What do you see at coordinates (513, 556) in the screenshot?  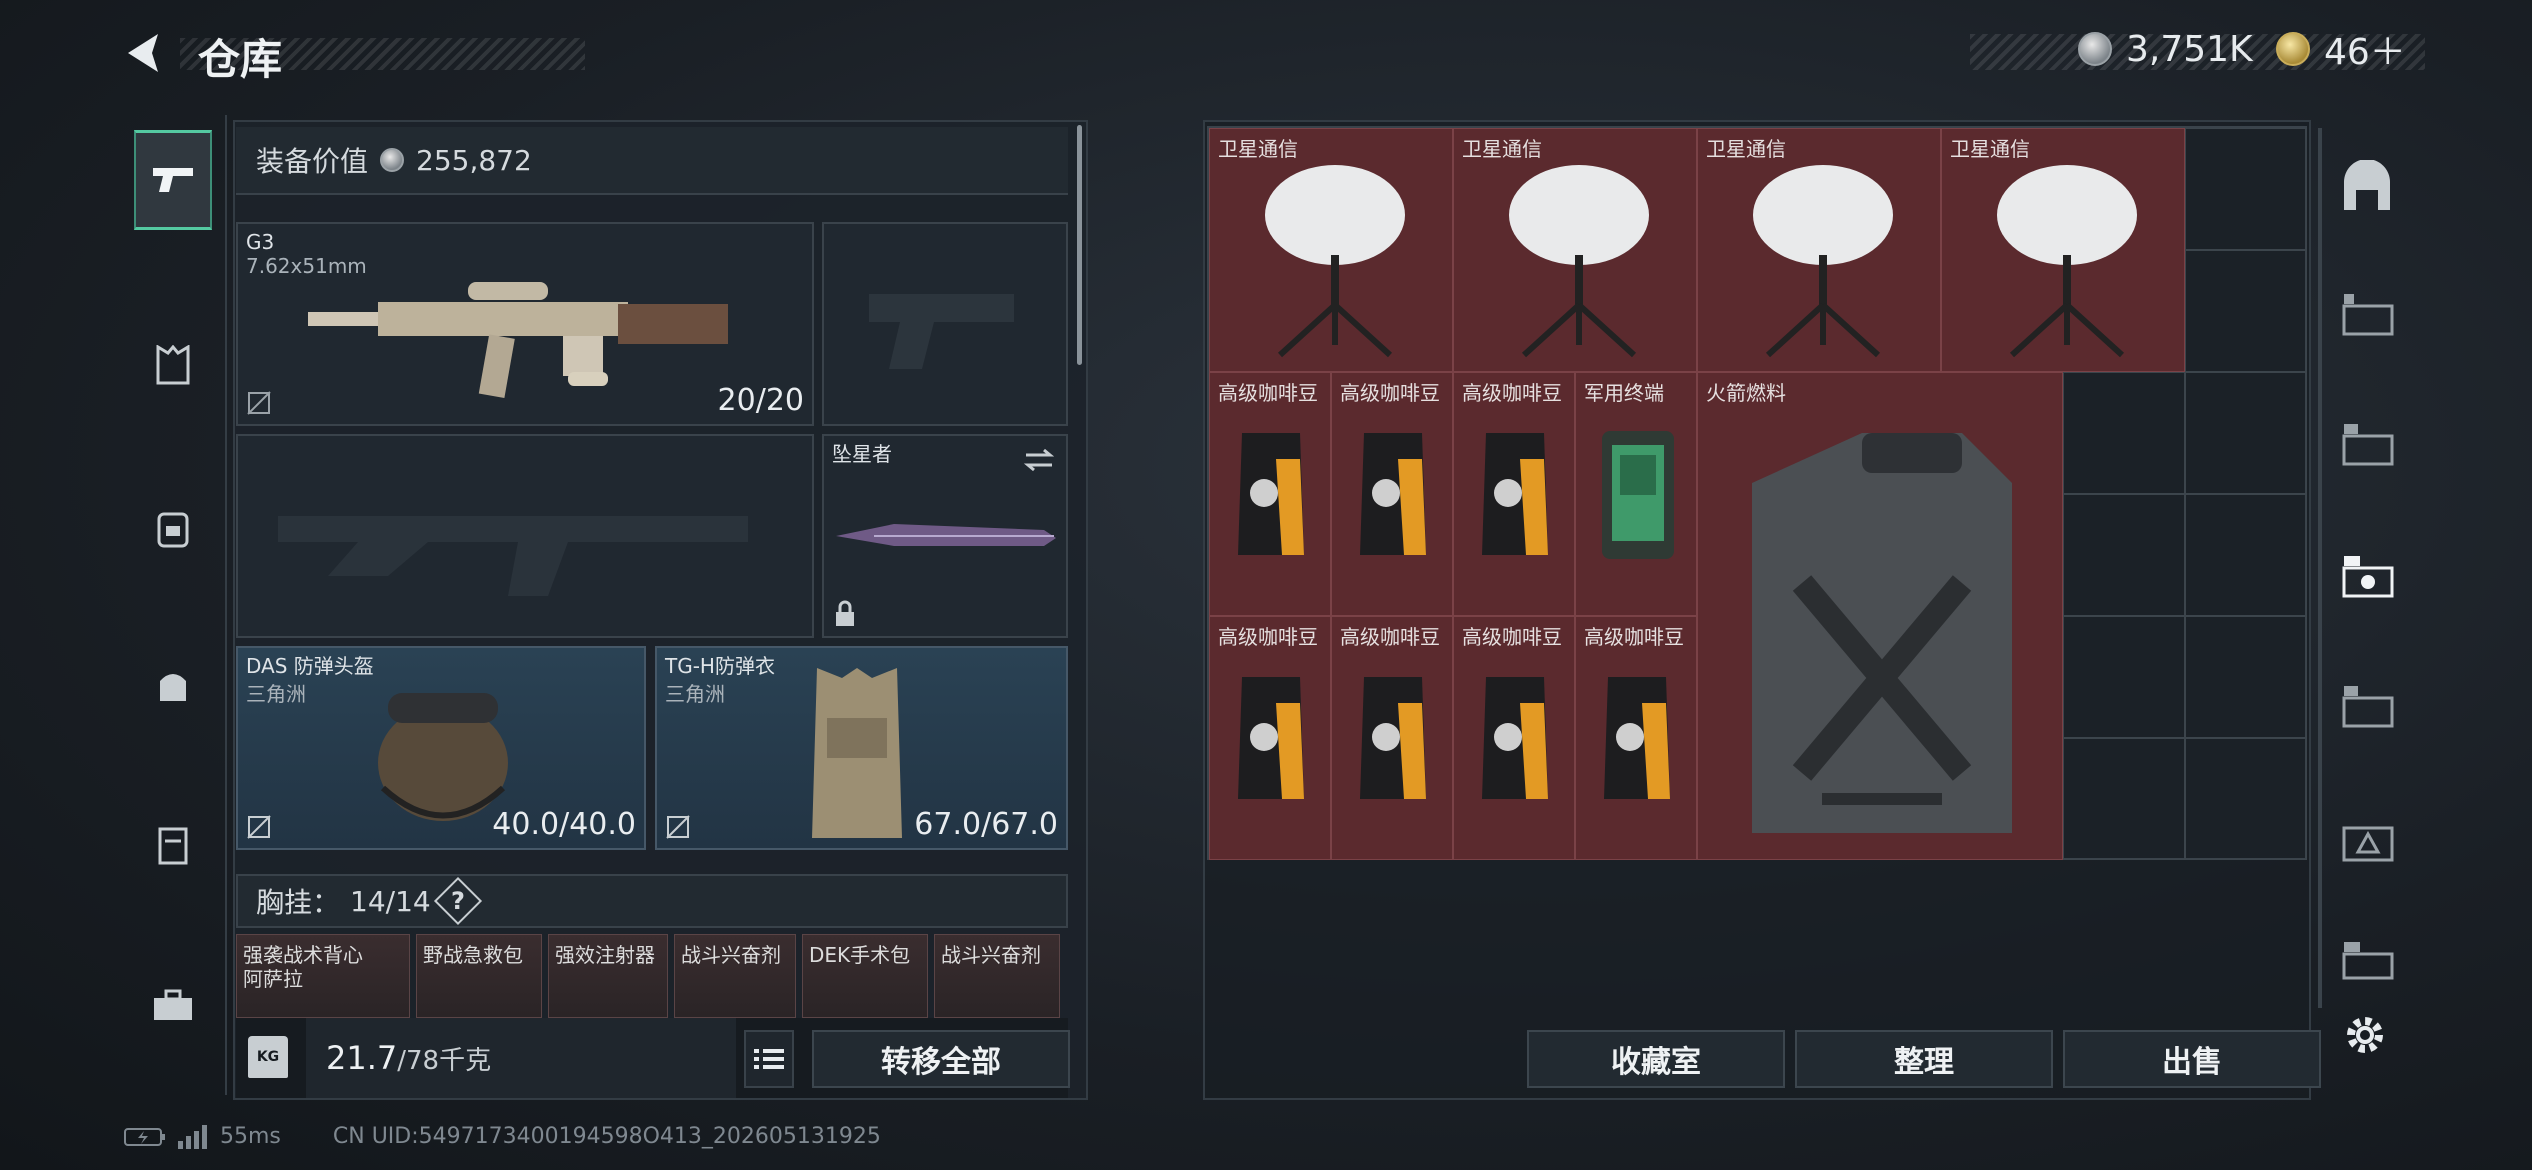 I see `rifle-silhouette-icon` at bounding box center [513, 556].